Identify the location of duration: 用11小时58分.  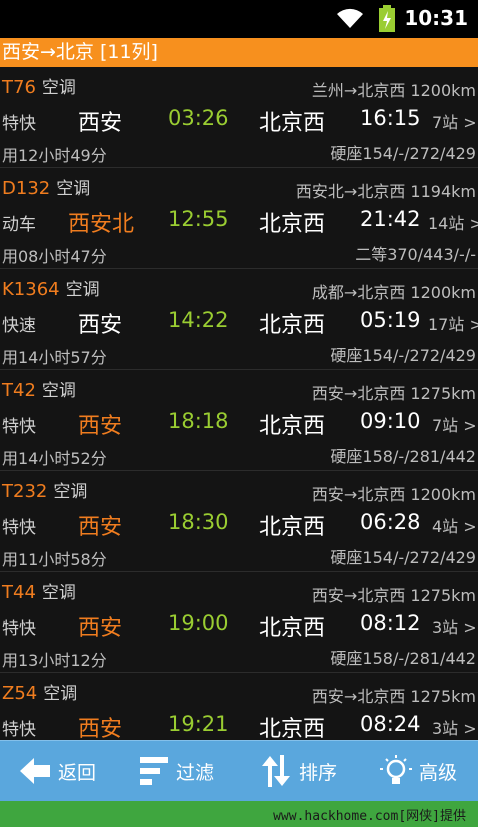
(54, 559).